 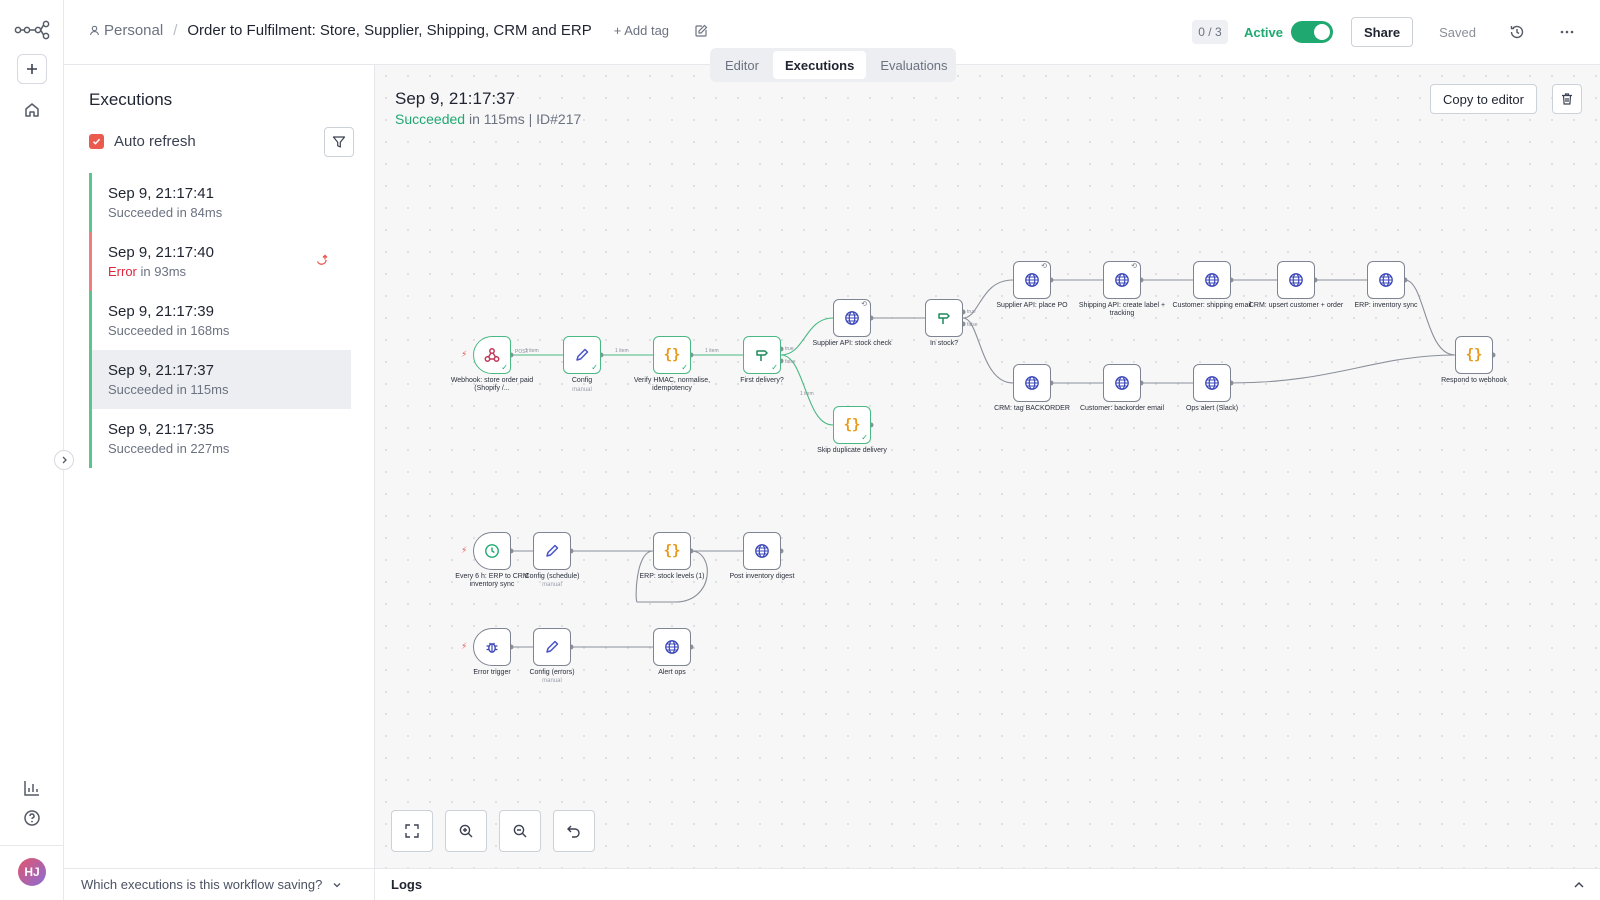 I want to click on edge-label: true, so click(x=971, y=312).